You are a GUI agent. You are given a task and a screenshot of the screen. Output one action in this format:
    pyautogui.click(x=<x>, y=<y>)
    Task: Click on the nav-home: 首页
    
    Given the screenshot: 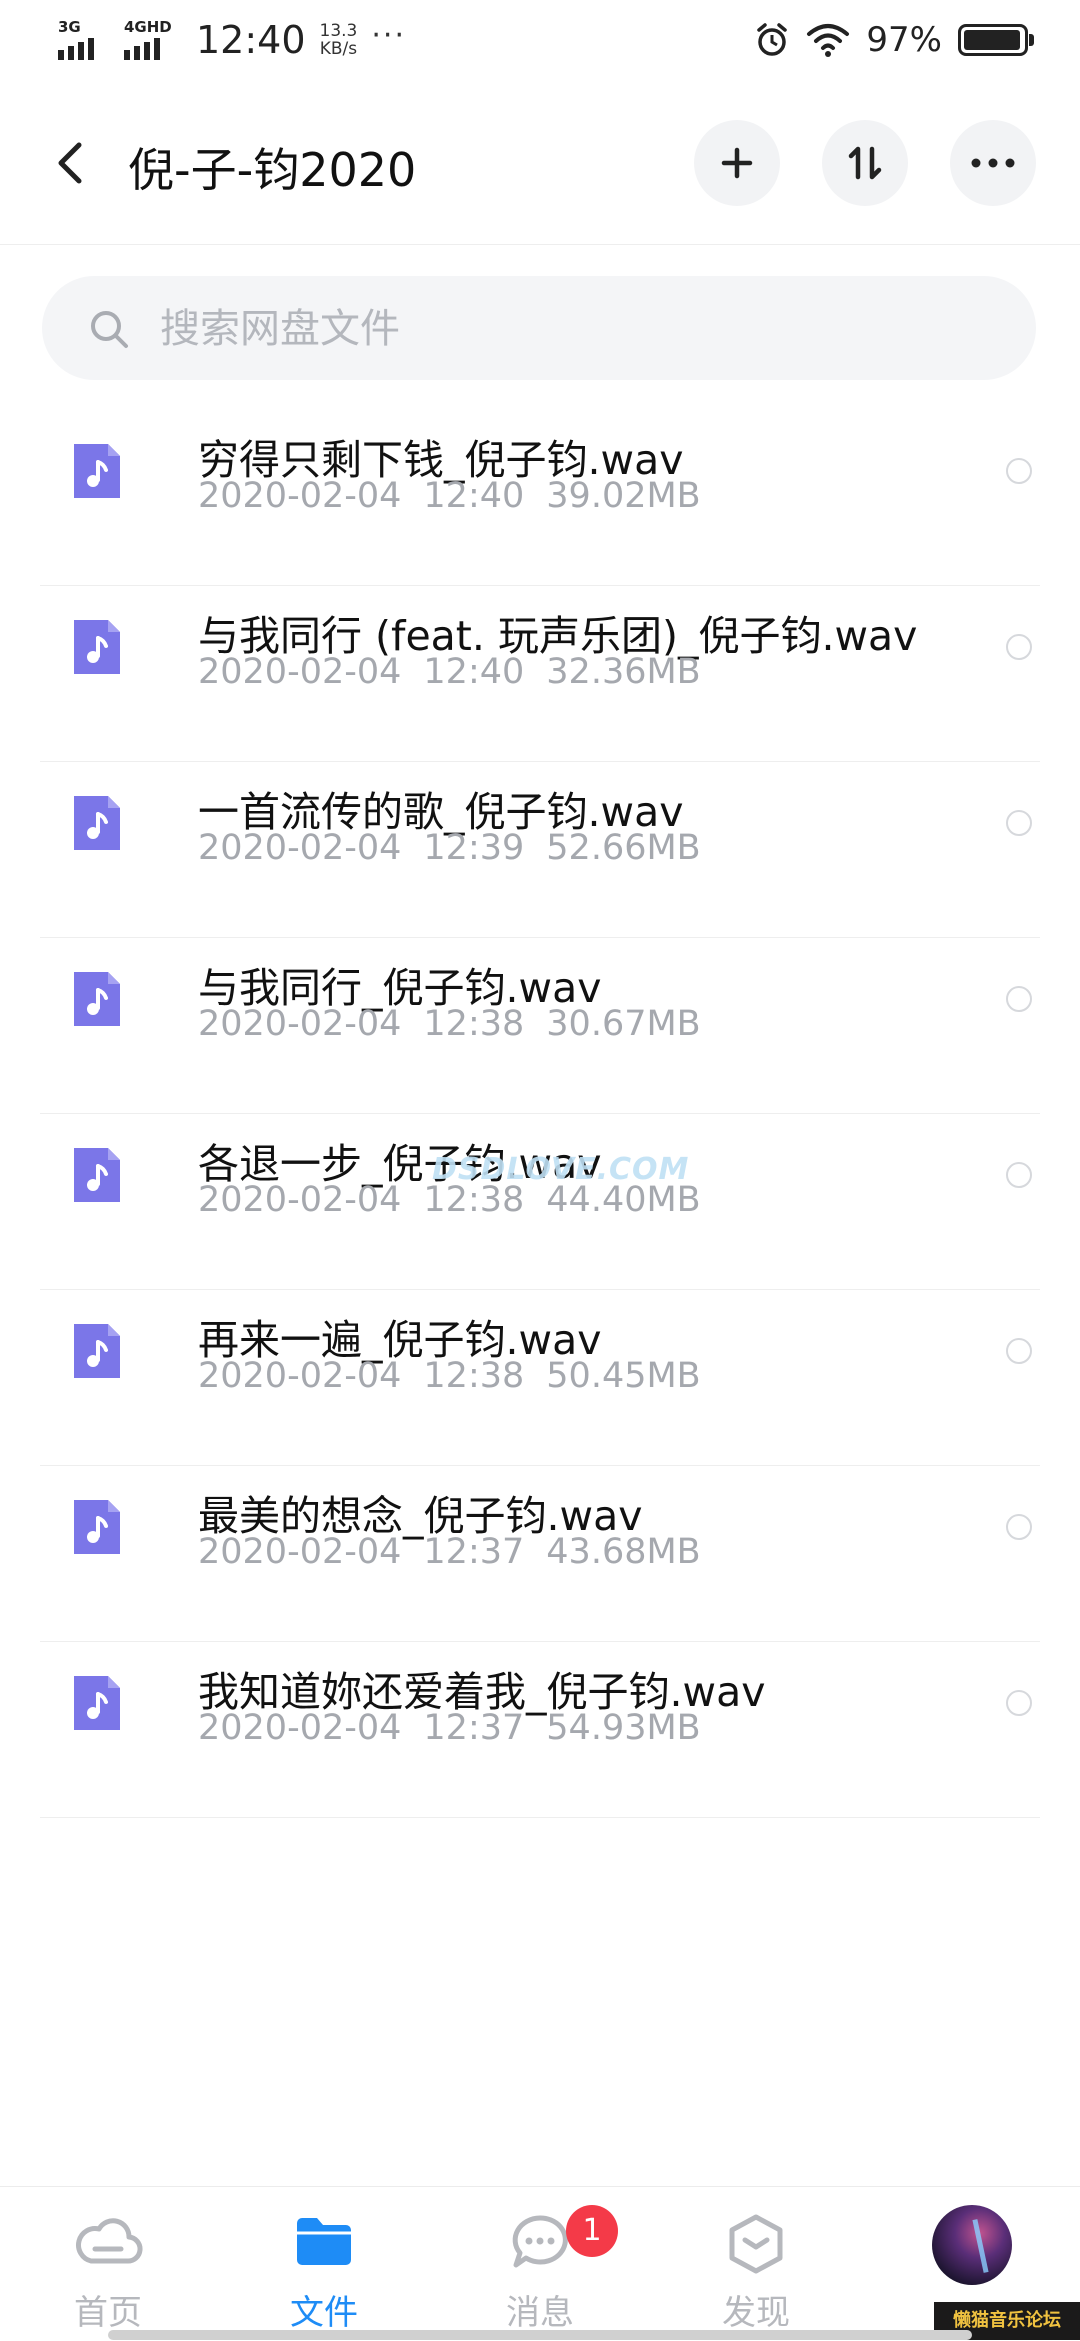 What is the action you would take?
    pyautogui.click(x=108, y=2264)
    